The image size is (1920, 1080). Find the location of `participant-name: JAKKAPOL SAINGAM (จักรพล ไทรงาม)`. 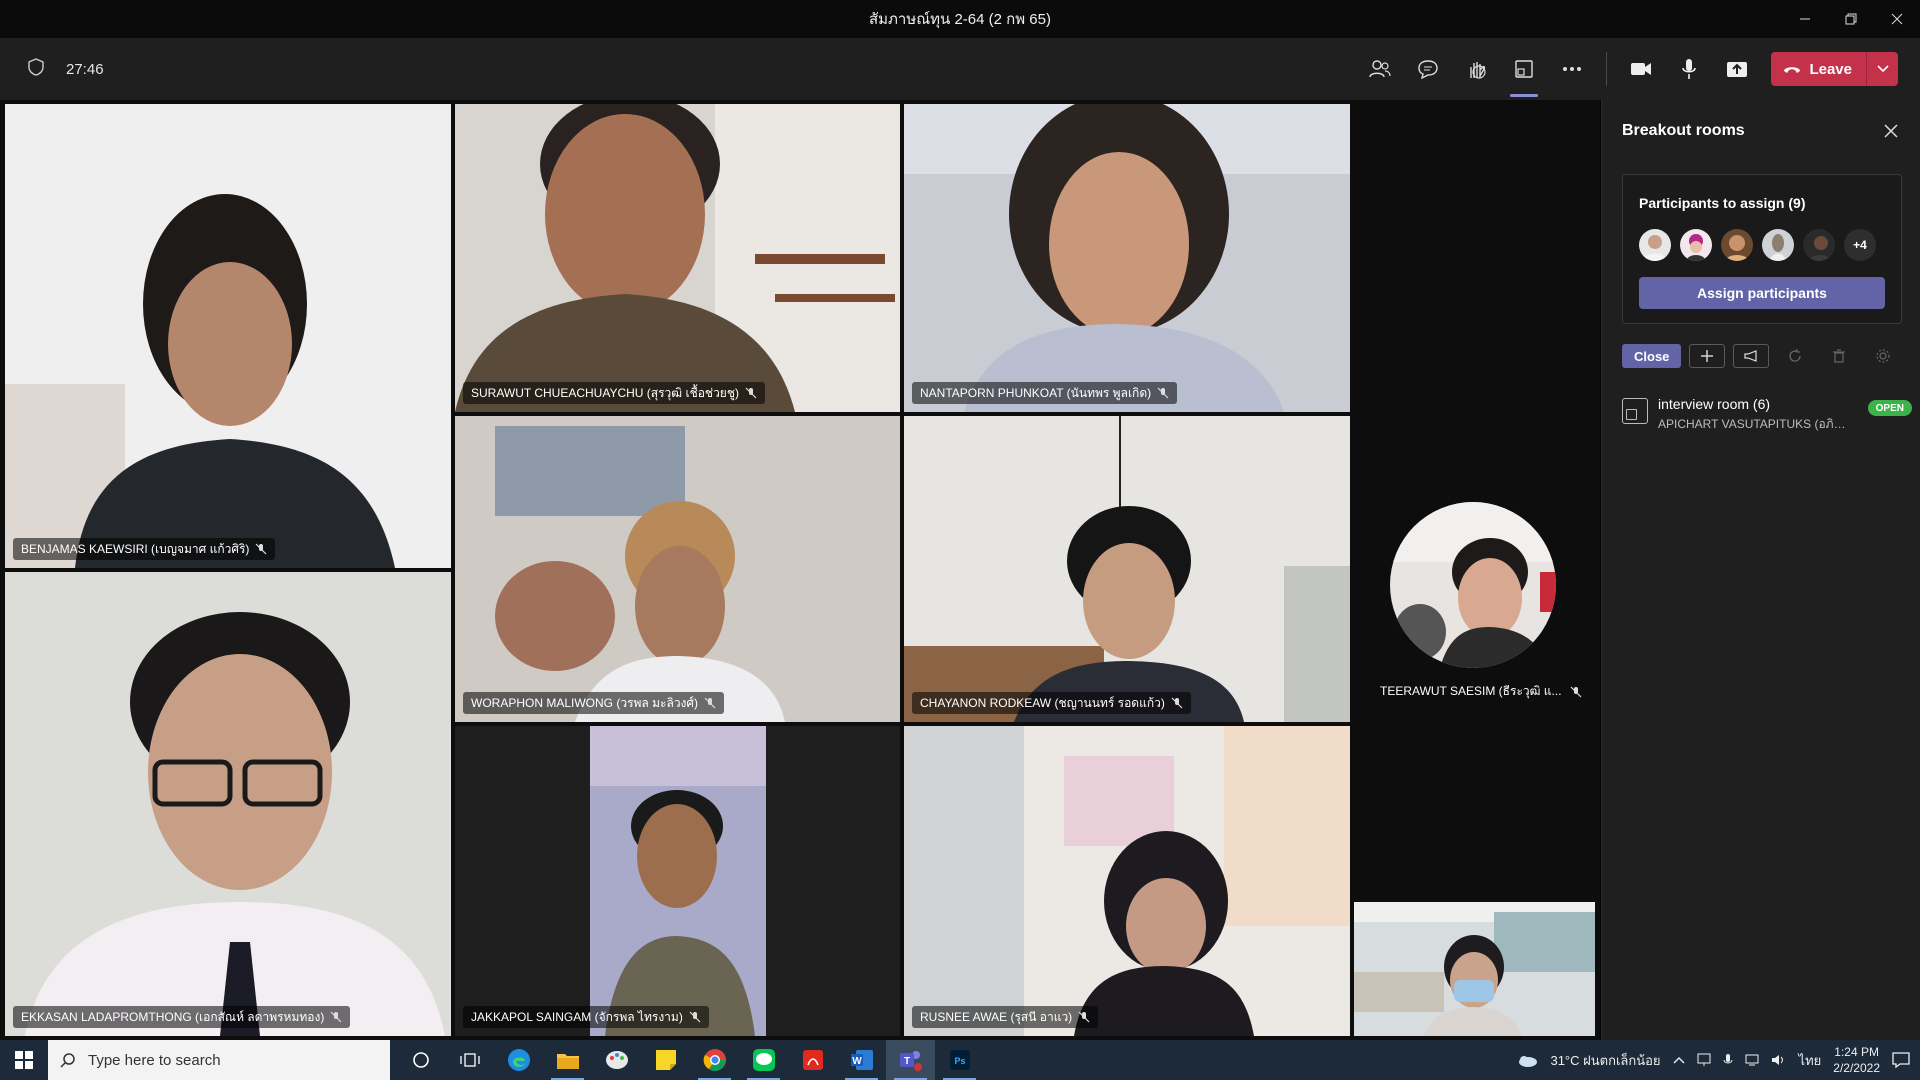

participant-name: JAKKAPOL SAINGAM (จักรพล ไทรงาม) is located at coordinates (577, 1016).